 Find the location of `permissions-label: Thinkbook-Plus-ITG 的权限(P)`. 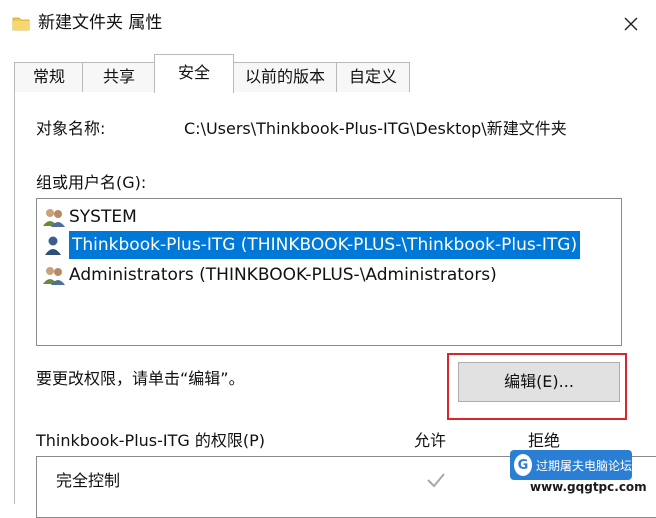

permissions-label: Thinkbook-Plus-ITG 的权限(P) is located at coordinates (150, 440).